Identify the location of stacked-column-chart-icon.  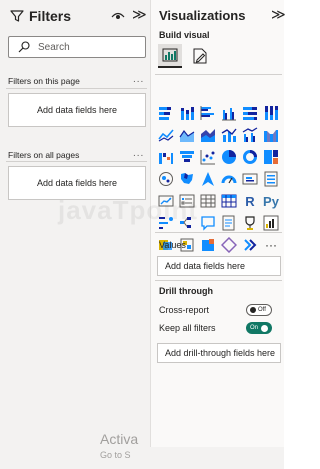
(187, 113).